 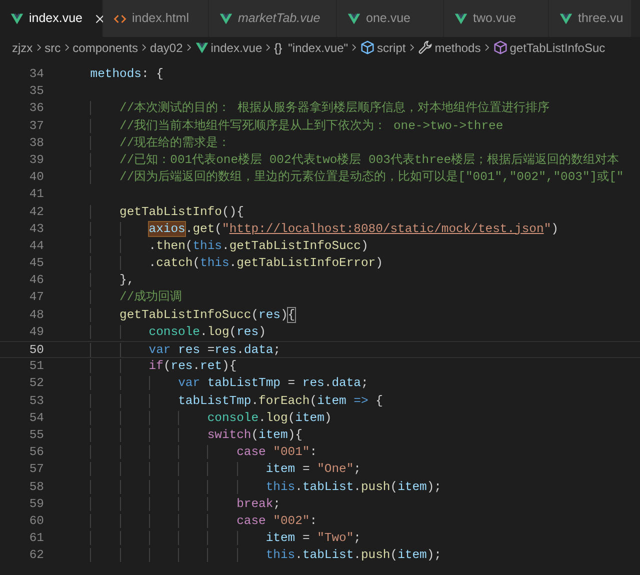 I want to click on line-number: 51, so click(x=36, y=367).